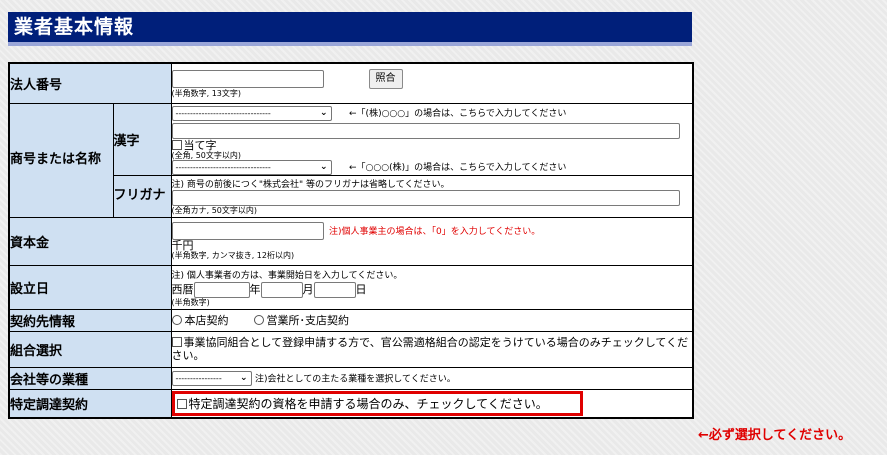 The image size is (887, 455). Describe the element at coordinates (90, 320) in the screenshot. I see `contract-info-label: 契約先情報` at that location.